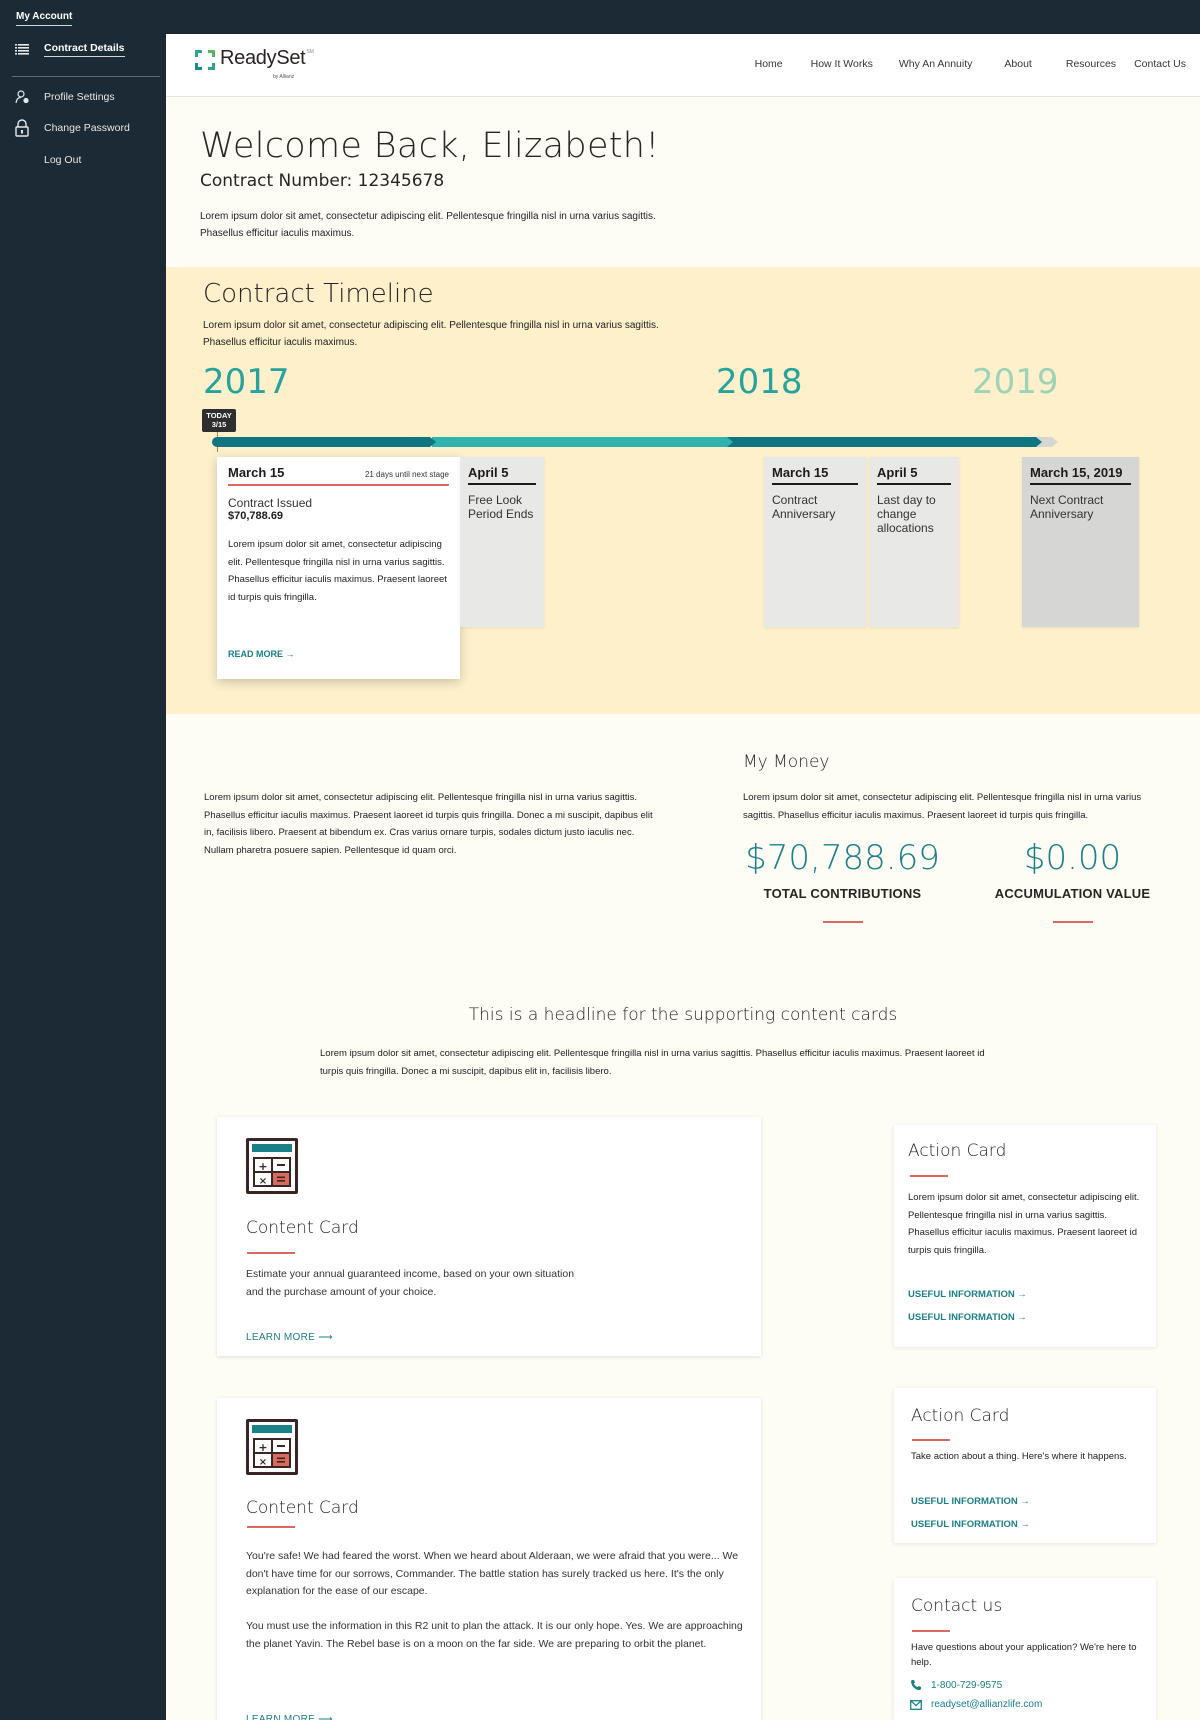 The width and height of the screenshot is (1200, 1720). What do you see at coordinates (263, 58) in the screenshot?
I see `logo-text: ReadySet` at bounding box center [263, 58].